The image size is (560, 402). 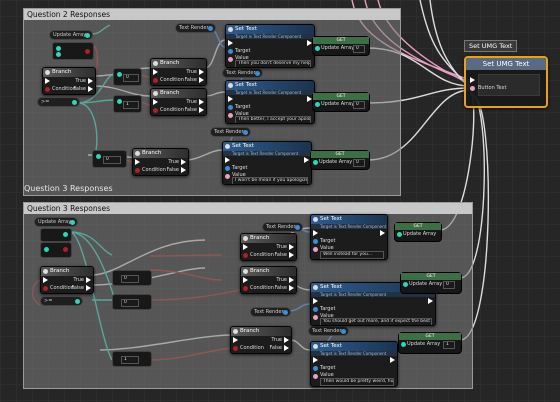 I want to click on getter-label: Update Array, so click(x=70, y=35).